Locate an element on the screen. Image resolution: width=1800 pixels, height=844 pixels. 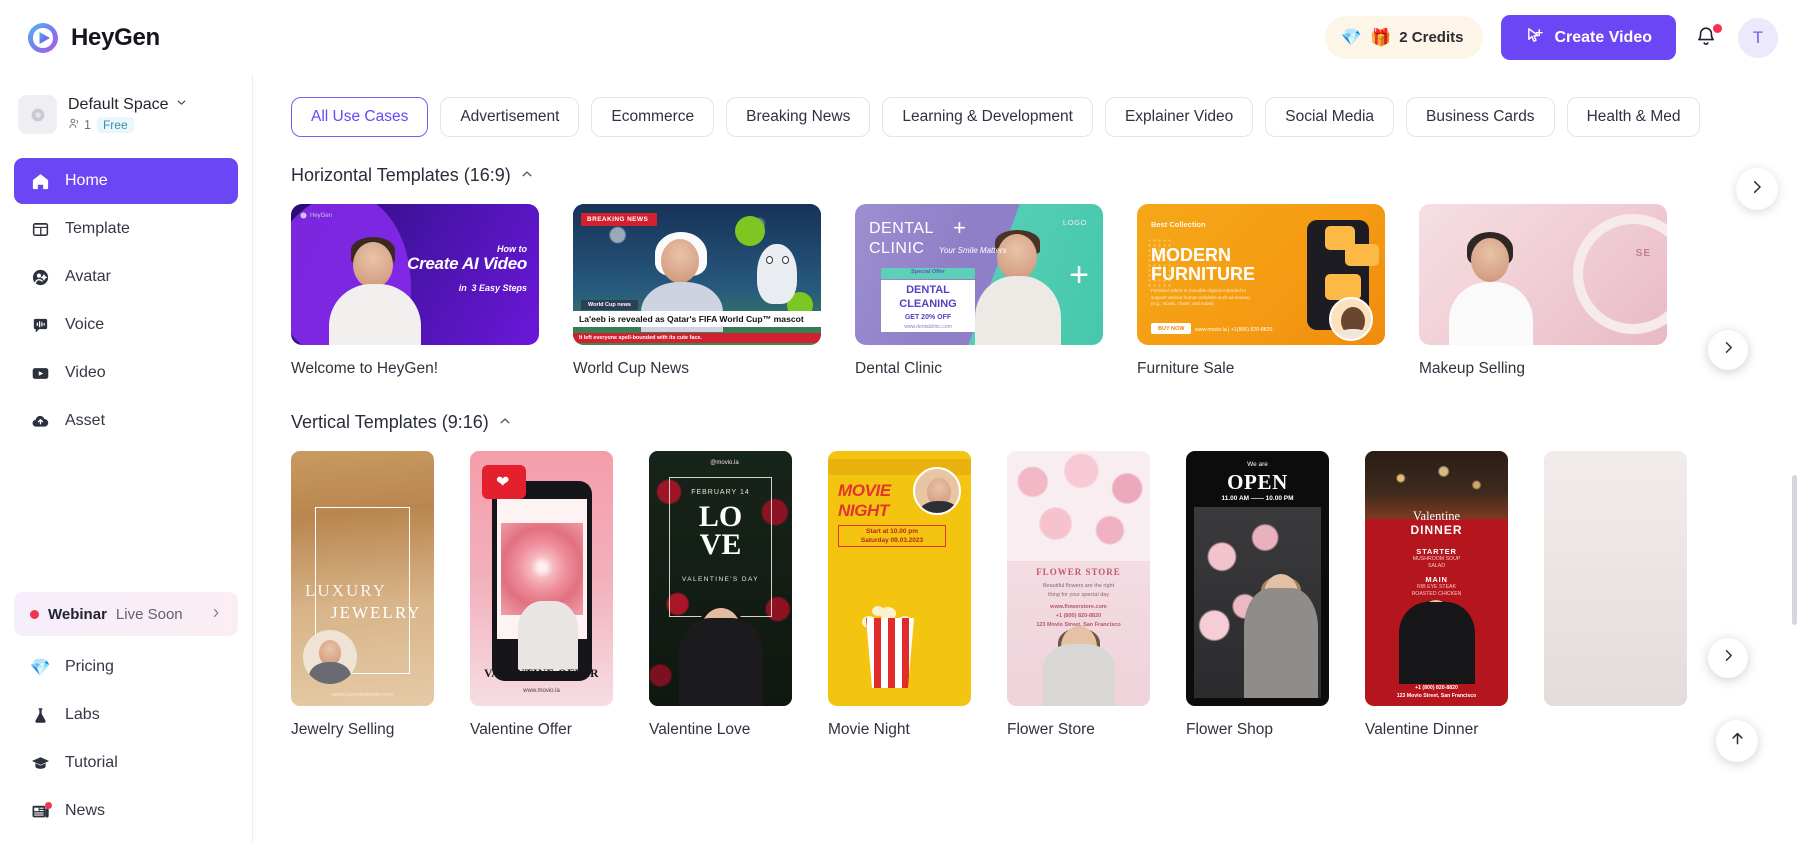
template-card-label: Flower Store is located at coordinates (1051, 729).